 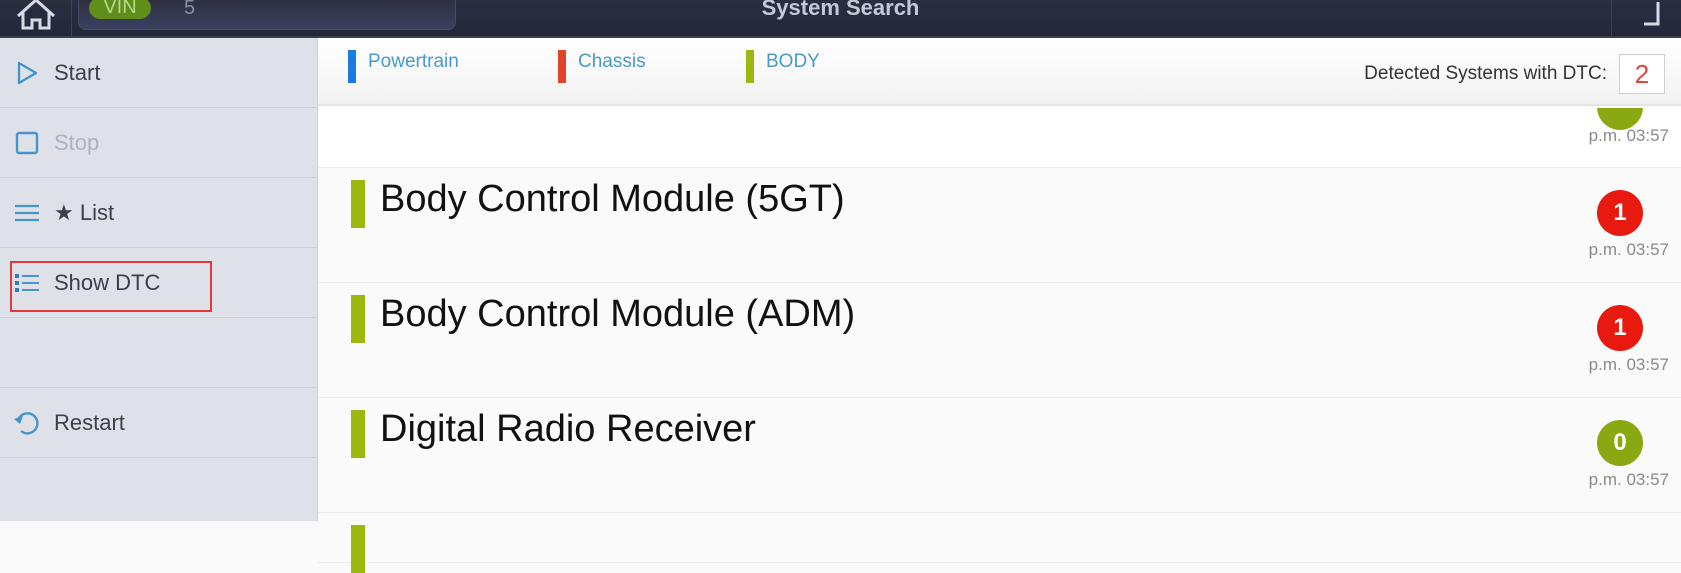 What do you see at coordinates (84, 212) in the screenshot?
I see `sidebar-item-label: ★ List` at bounding box center [84, 212].